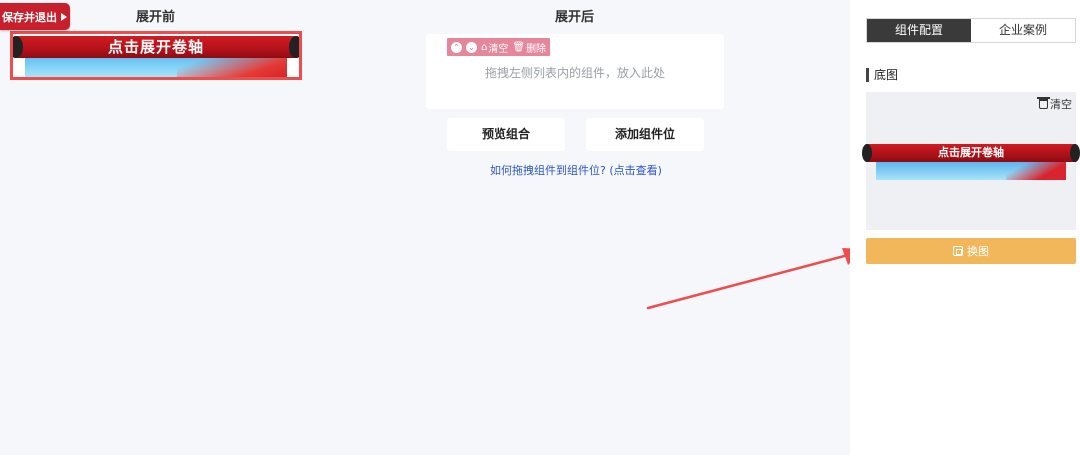  I want to click on save-exit-label: 保存并退出, so click(29, 17).